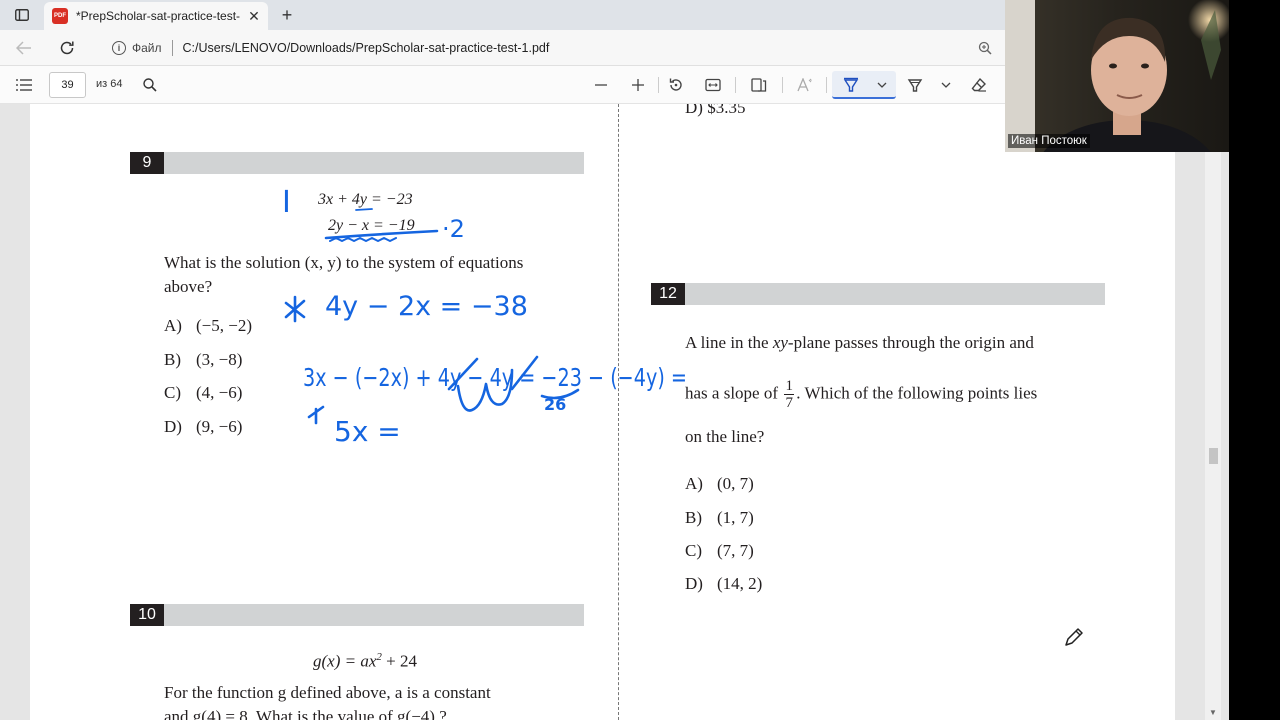 The width and height of the screenshot is (1280, 720). What do you see at coordinates (917, 393) in the screenshot?
I see `prompt-text: . Which of the following points lies` at bounding box center [917, 393].